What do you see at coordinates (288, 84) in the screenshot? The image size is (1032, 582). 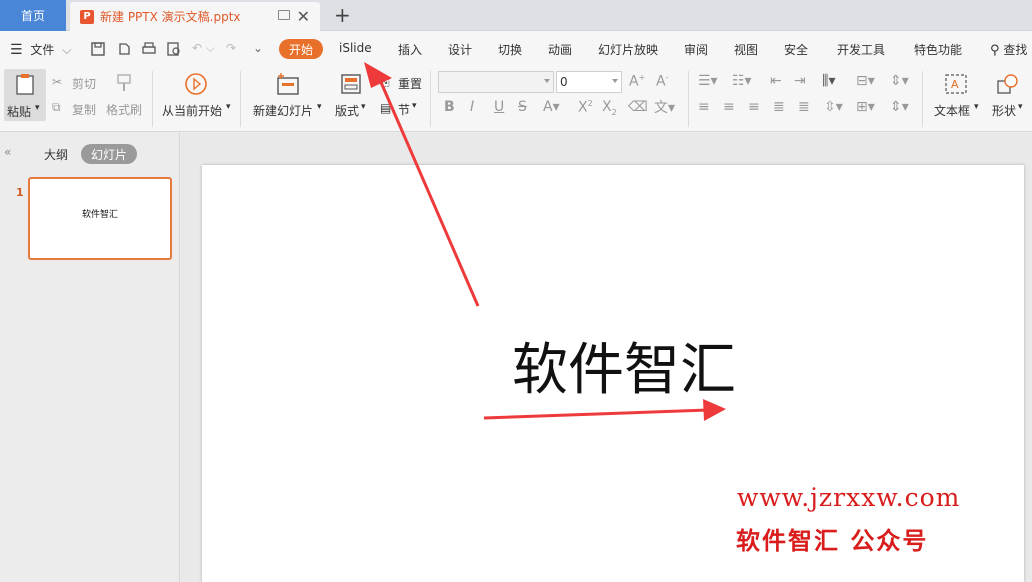 I see `new-slide-icon` at bounding box center [288, 84].